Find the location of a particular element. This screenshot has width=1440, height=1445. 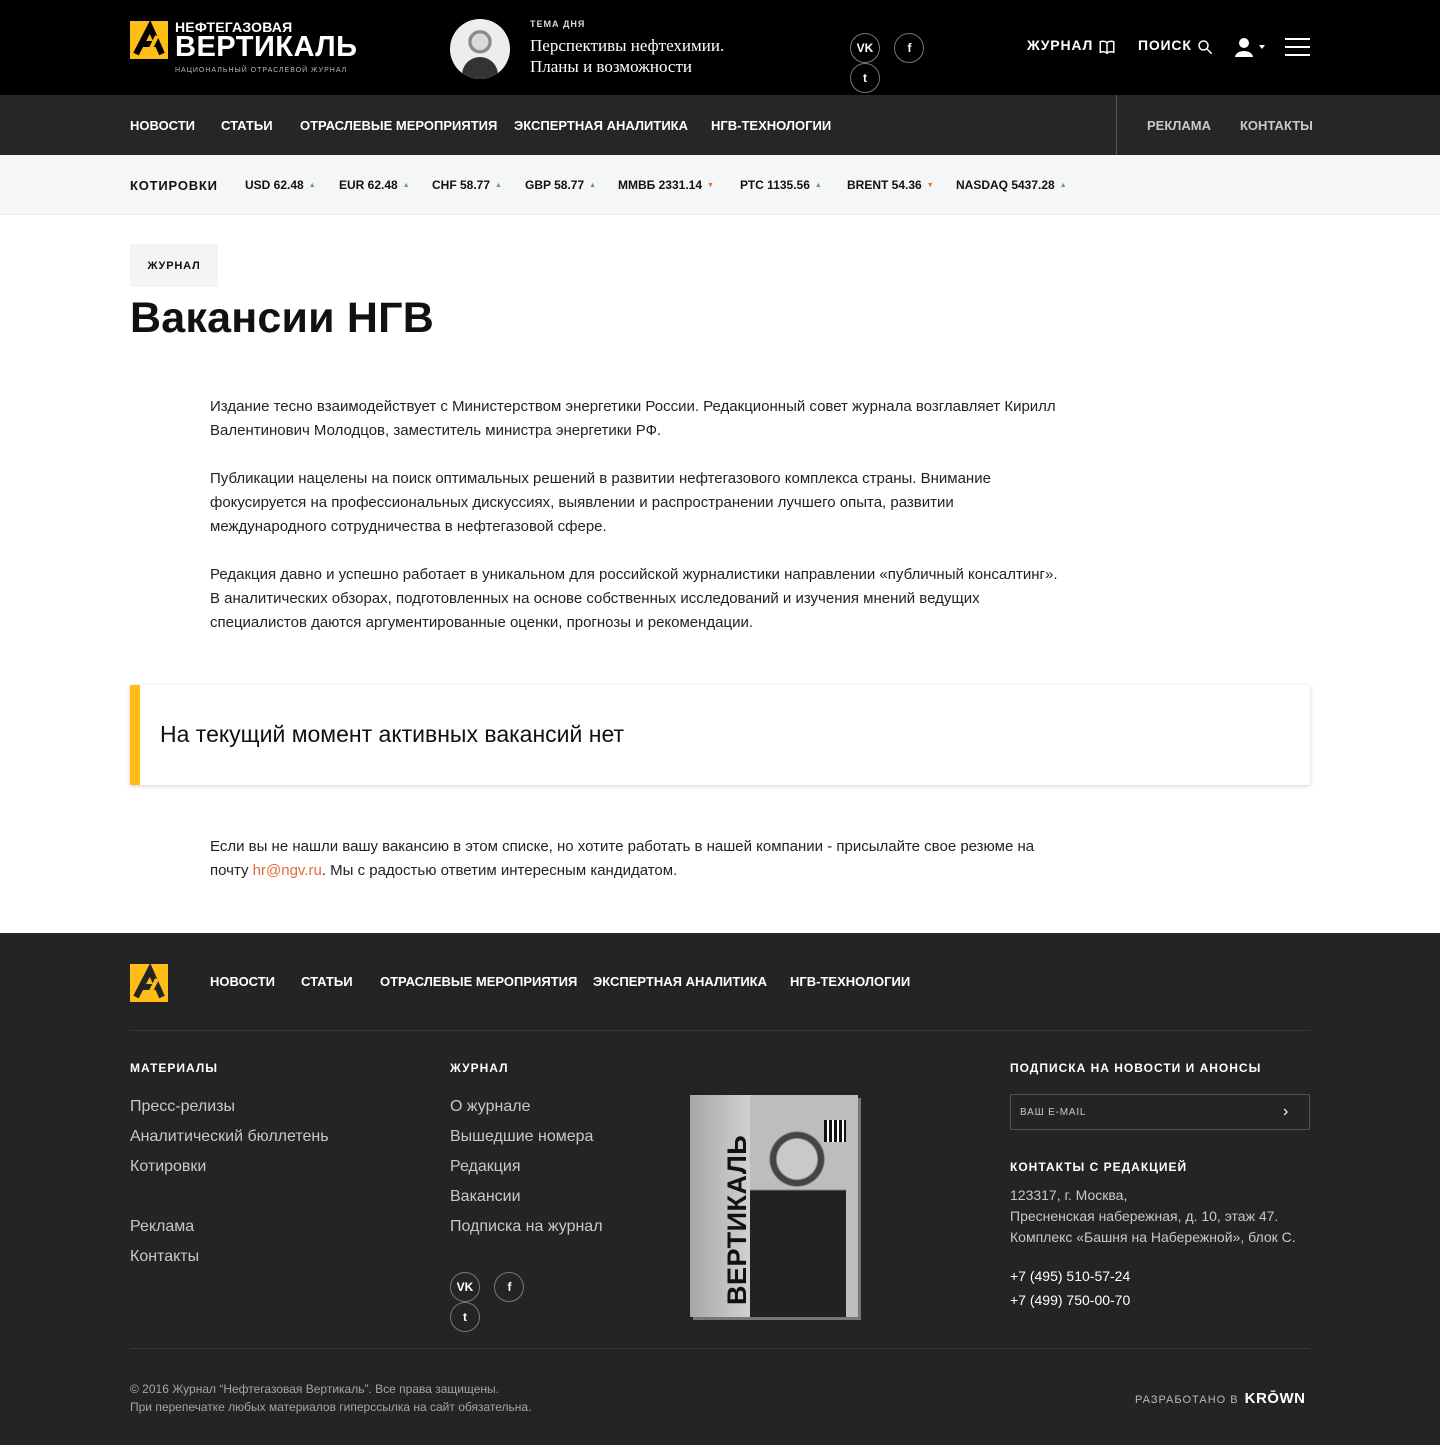

nav-analytics: ЭКСПЕРТНАЯ АНАЛИТИКА is located at coordinates (601, 125).